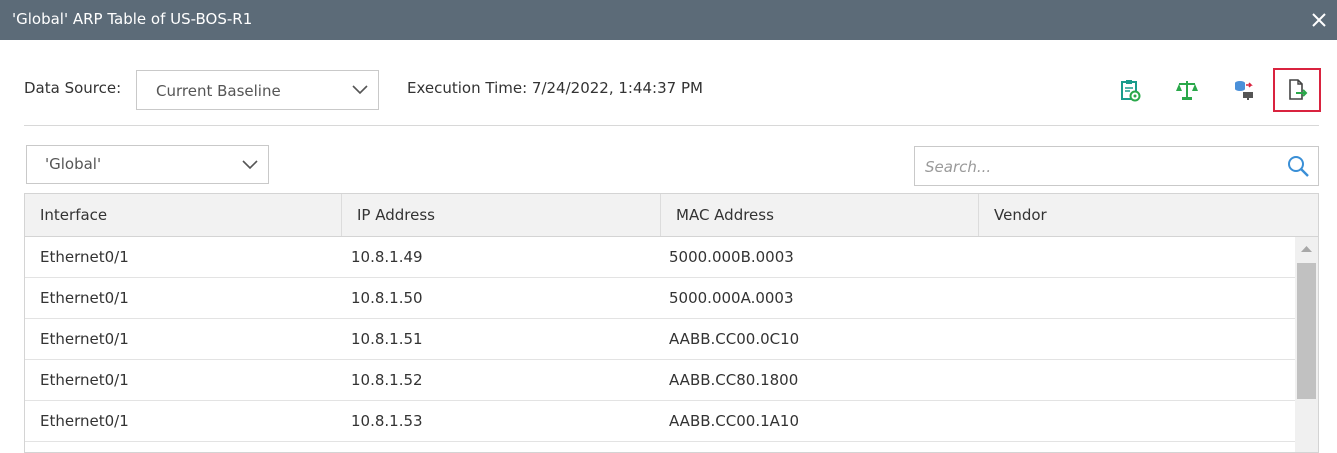 The height and width of the screenshot is (453, 1337). What do you see at coordinates (1306, 331) in the screenshot?
I see `scrollbar-thumb` at bounding box center [1306, 331].